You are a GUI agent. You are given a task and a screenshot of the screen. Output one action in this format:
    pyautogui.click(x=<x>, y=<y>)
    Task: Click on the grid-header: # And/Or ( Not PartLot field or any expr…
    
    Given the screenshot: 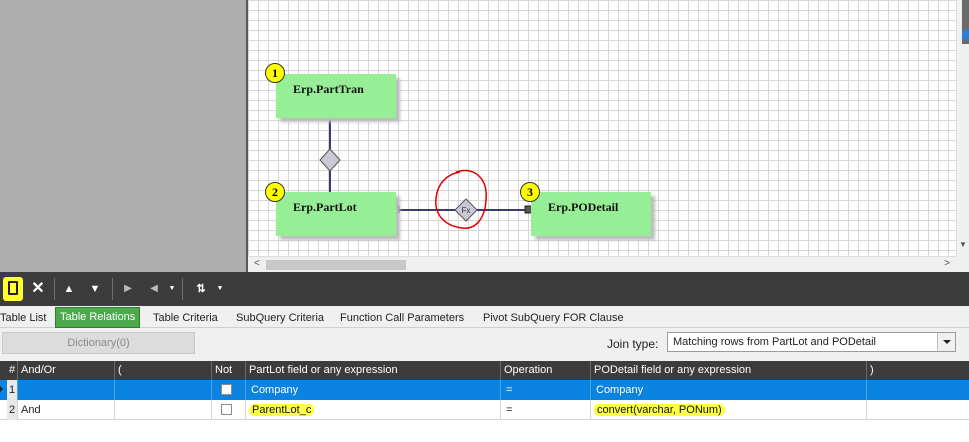 What is the action you would take?
    pyautogui.click(x=484, y=370)
    